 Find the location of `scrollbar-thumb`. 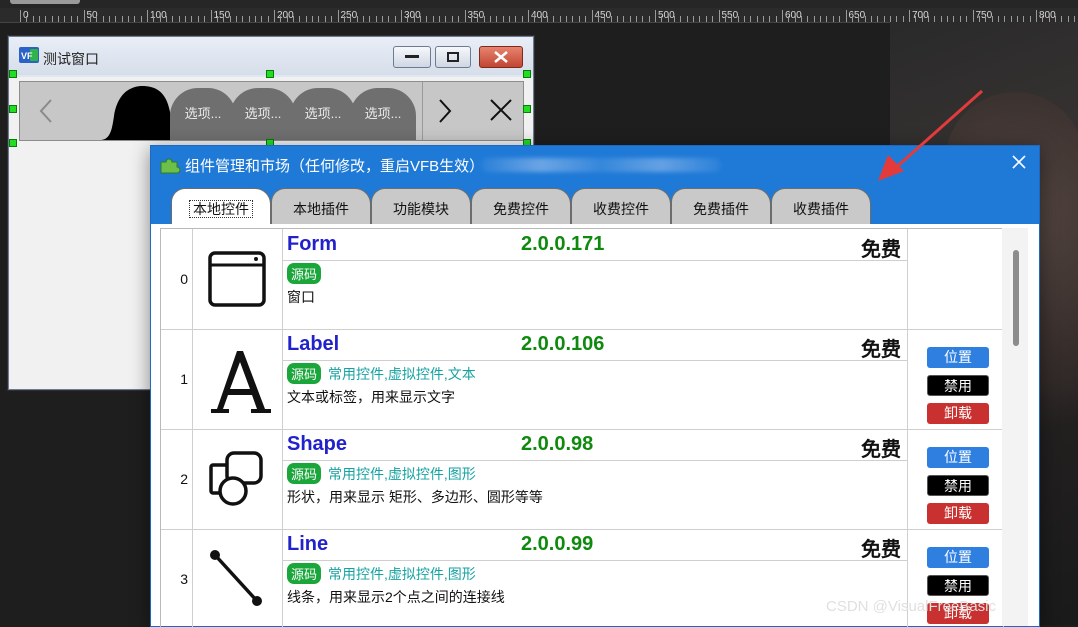

scrollbar-thumb is located at coordinates (1016, 298).